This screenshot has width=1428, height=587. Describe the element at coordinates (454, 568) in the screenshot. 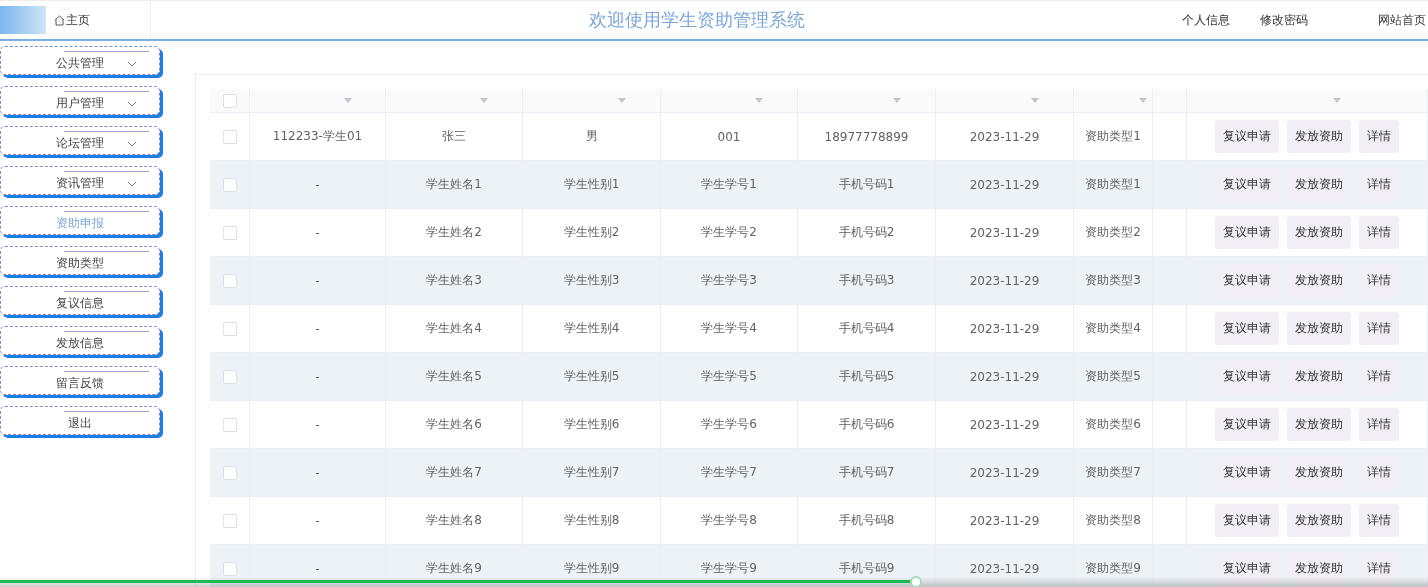

I see `table-cell: 学生姓名9` at that location.